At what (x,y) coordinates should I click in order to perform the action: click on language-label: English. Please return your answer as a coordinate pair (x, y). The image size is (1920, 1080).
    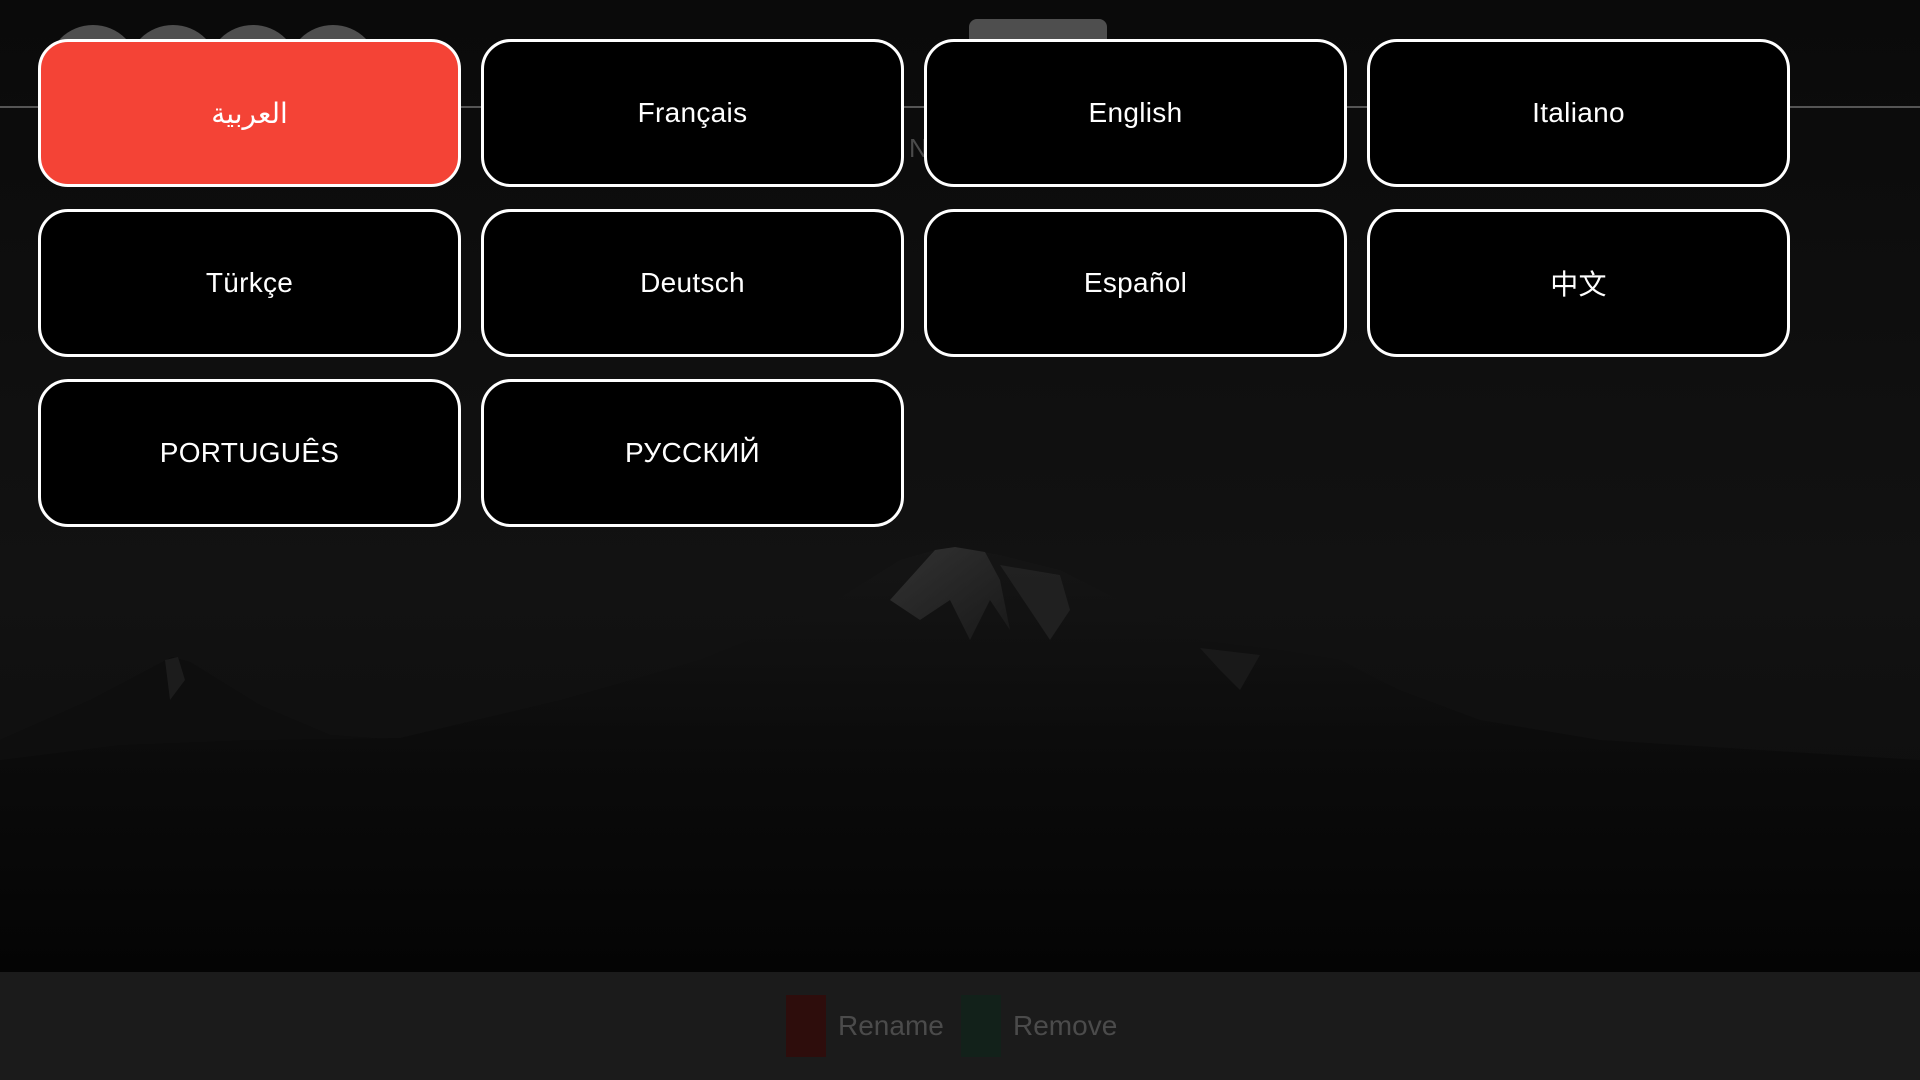
    Looking at the image, I should click on (1135, 112).